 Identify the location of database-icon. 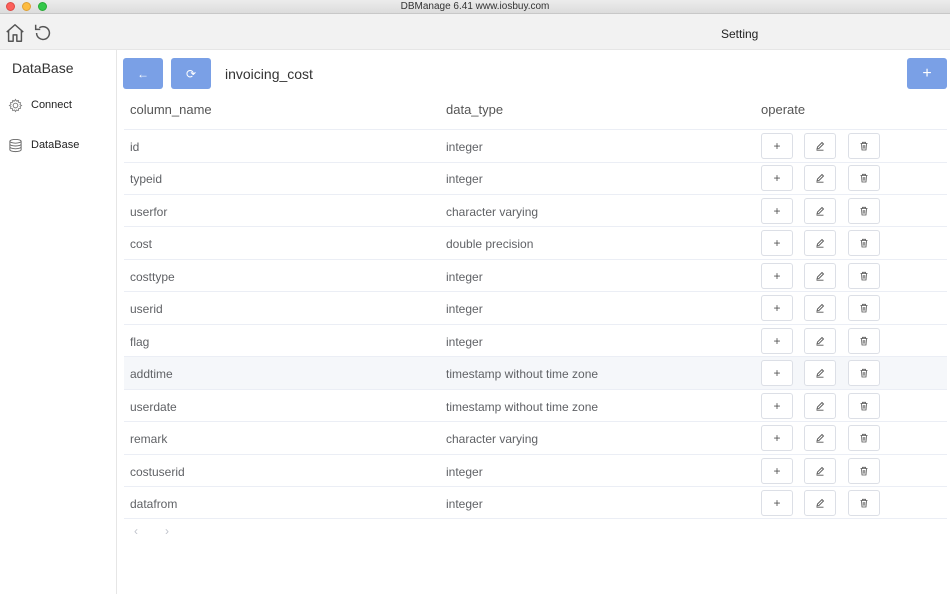
(15, 145).